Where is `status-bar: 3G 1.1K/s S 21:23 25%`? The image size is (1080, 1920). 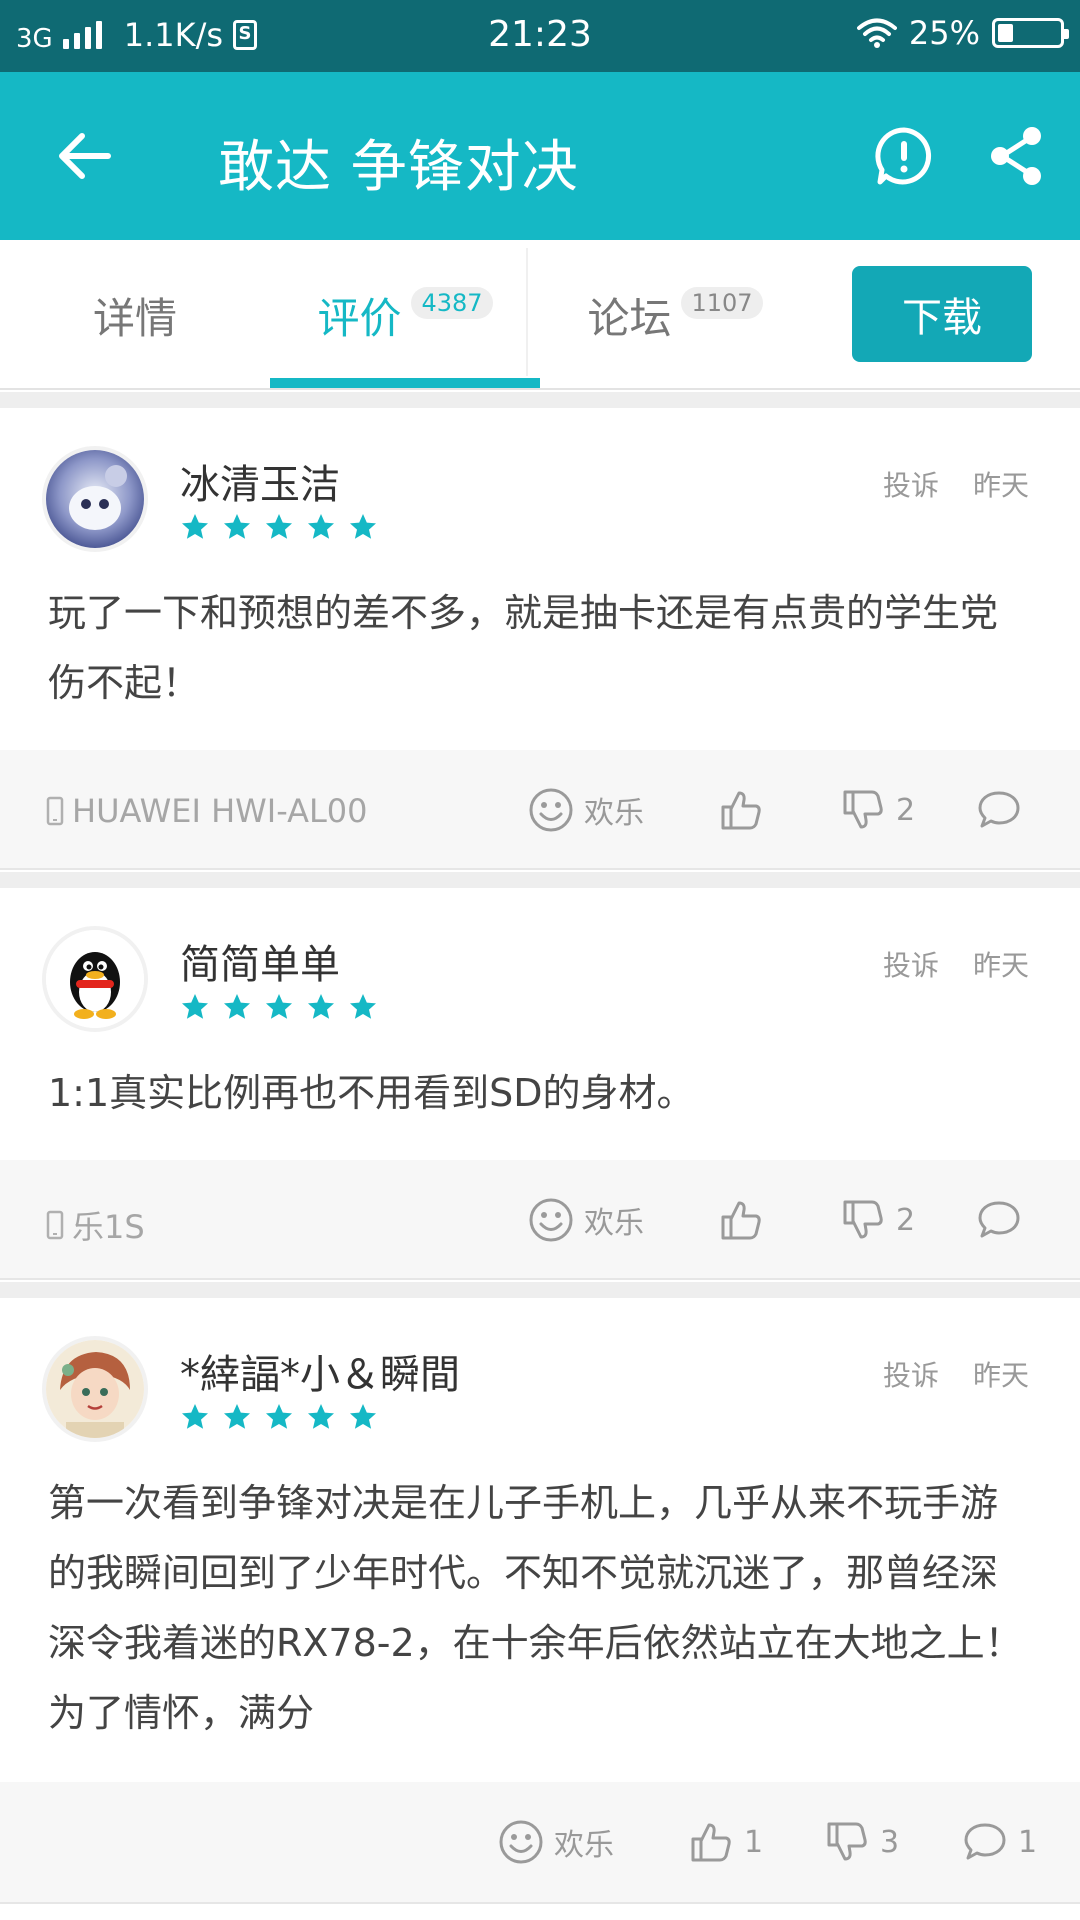
status-bar: 3G 1.1K/s S 21:23 25% is located at coordinates (540, 36).